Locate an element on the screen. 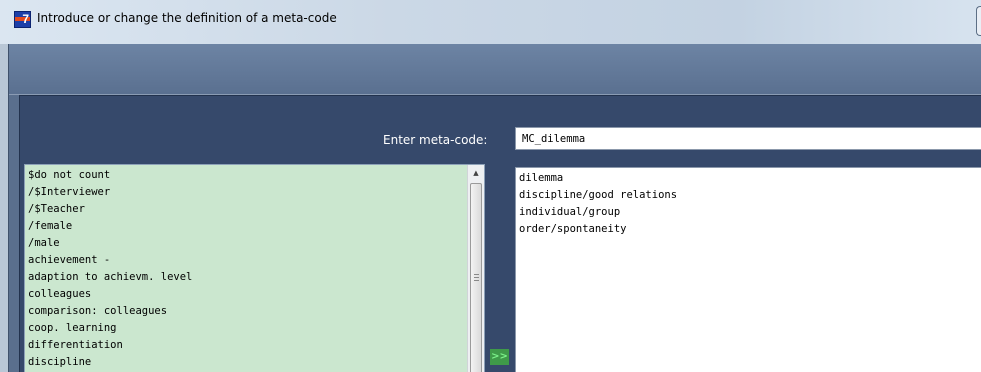 This screenshot has height=372, width=981. available-code-item: differentiation is located at coordinates (108, 345).